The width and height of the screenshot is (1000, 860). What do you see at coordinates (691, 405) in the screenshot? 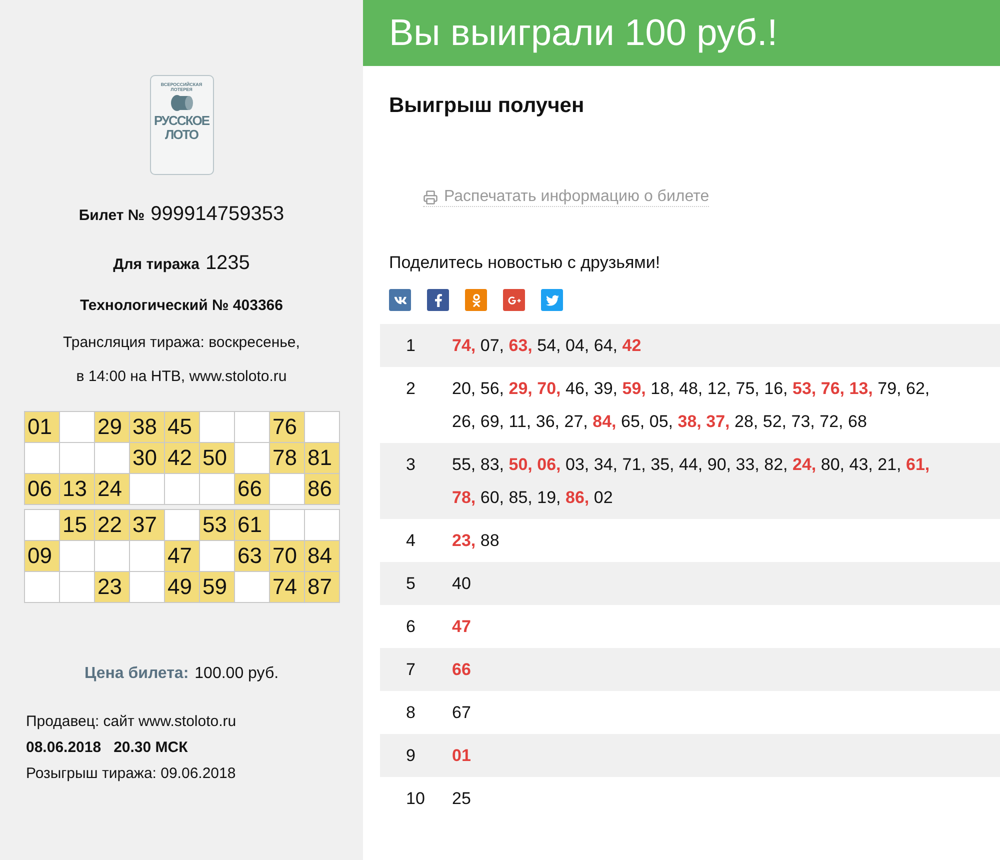
I see `drawn-numbers: 20, 56, 29, 70, 46, 39, 59, 18, 48, 12, 75, 16, 53, 76, 13, 79, 62, 26, 69, 11, 36, 27, 84, 65, 05, 38, 37, 28, 52, 73, 72, 68` at bounding box center [691, 405].